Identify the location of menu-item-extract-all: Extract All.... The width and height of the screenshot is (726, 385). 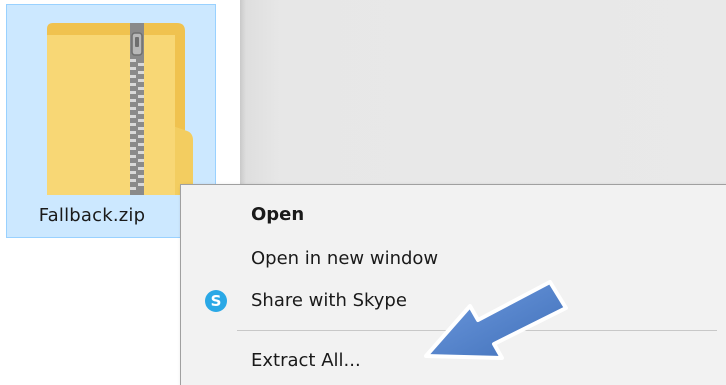
(451, 361).